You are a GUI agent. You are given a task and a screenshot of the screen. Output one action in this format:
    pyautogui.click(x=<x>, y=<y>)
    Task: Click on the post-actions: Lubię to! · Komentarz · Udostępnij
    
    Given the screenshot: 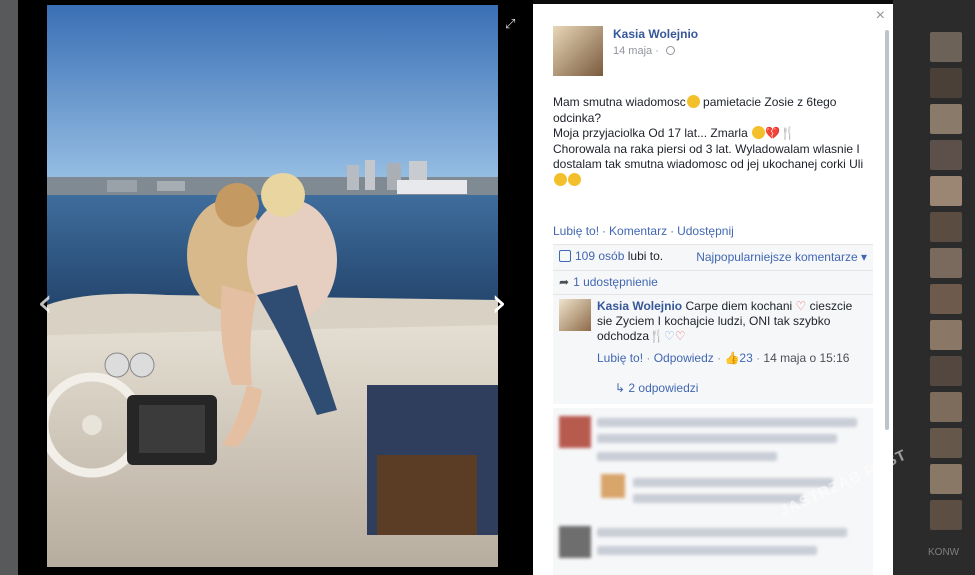 What is the action you would take?
    pyautogui.click(x=643, y=231)
    